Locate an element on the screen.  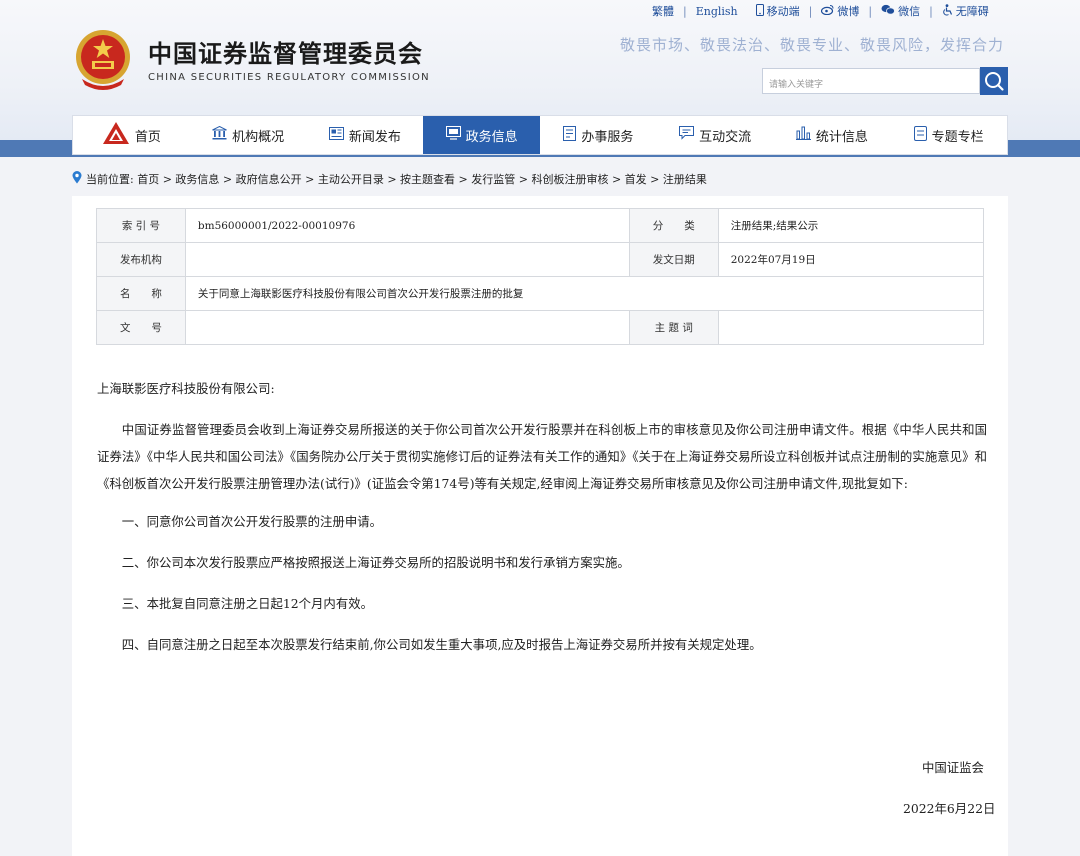
nav-label: 新闻发布 is located at coordinates (374, 137).